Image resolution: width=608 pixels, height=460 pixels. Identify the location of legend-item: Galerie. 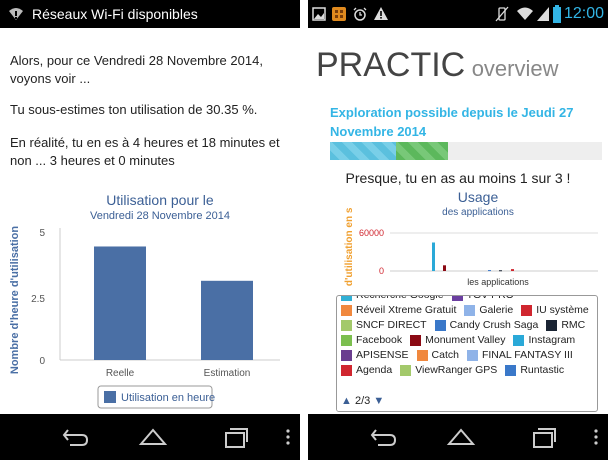
(488, 310).